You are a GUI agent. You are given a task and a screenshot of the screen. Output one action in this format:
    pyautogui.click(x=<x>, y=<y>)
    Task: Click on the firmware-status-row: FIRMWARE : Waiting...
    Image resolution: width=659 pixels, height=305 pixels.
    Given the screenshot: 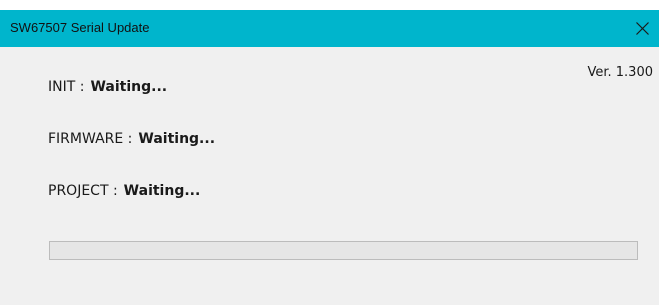 What is the action you would take?
    pyautogui.click(x=131, y=139)
    